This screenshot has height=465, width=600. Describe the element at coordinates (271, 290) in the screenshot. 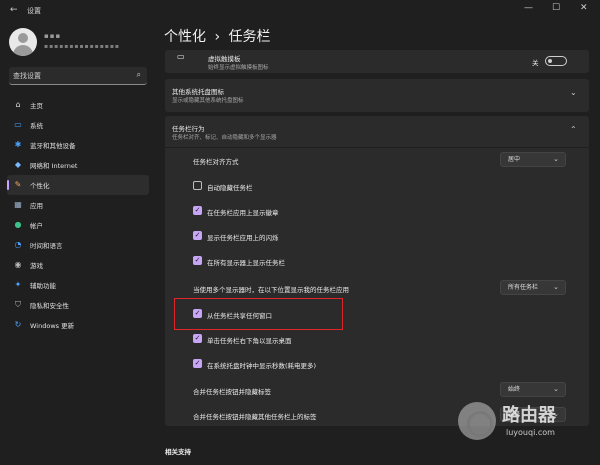

I see `multi-display-label: 当使用多个显示器时，在以下位置显示我的任务栏应用` at that location.